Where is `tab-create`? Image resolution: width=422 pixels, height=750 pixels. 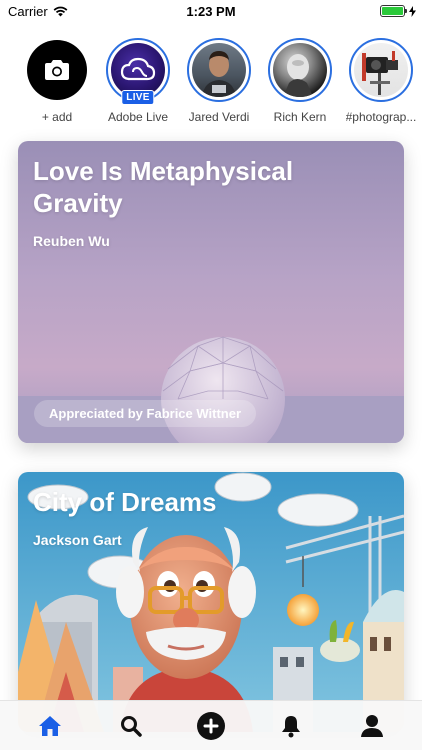 tab-create is located at coordinates (211, 726).